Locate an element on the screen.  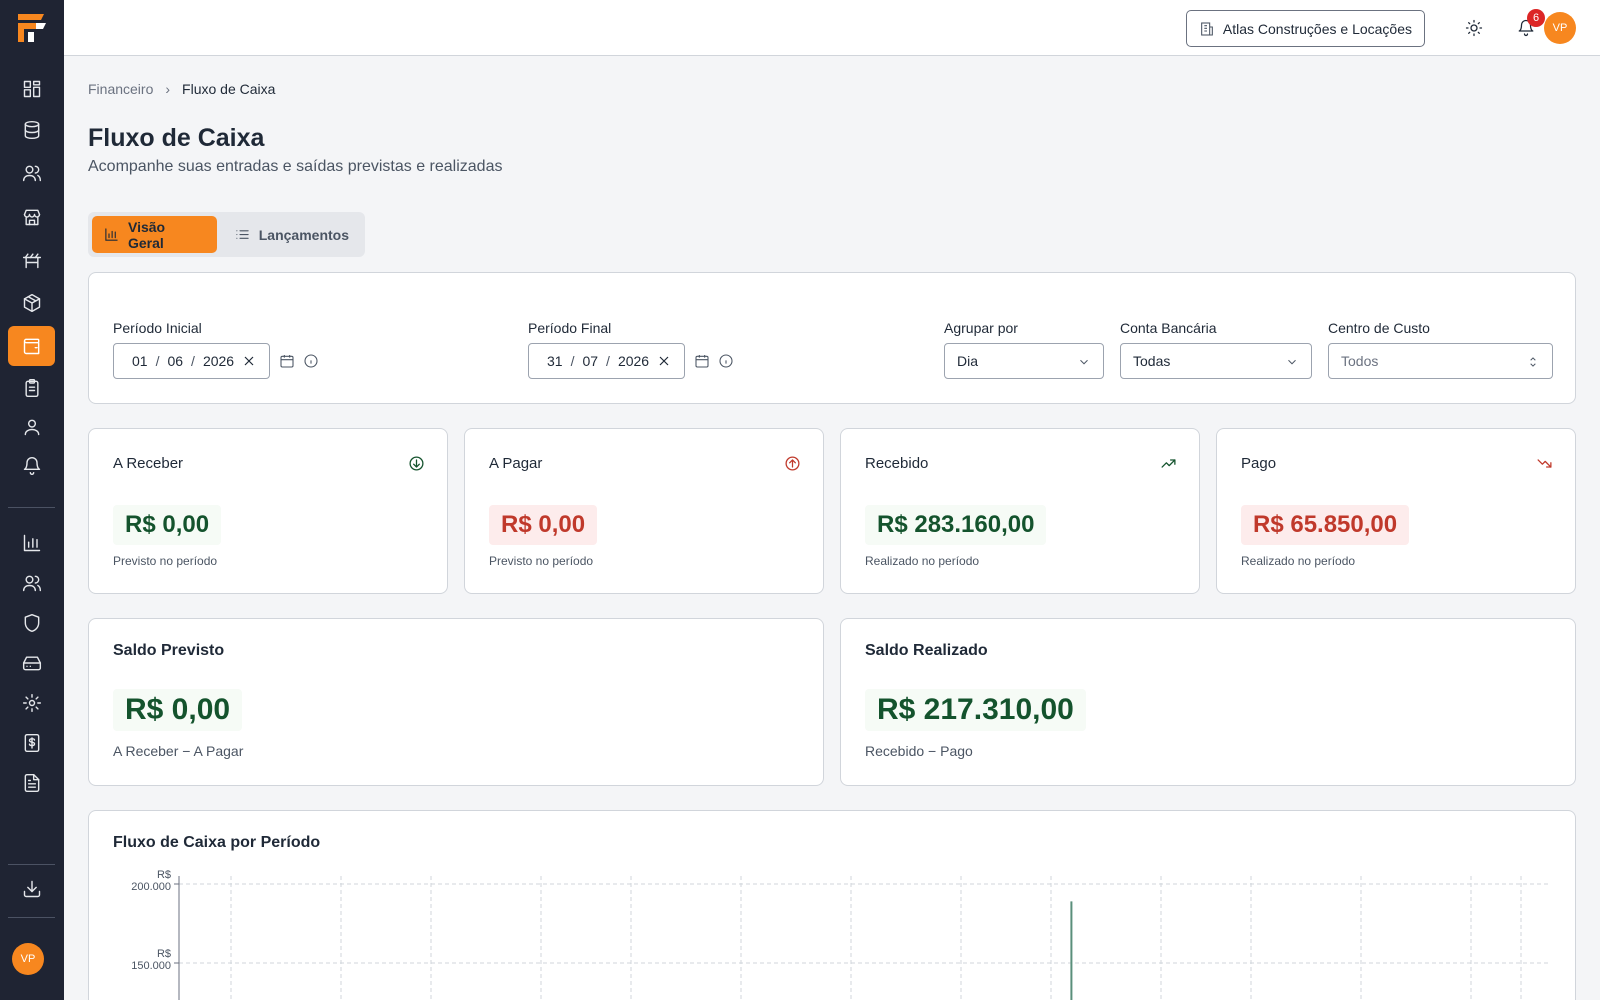
nav-package is located at coordinates (31, 303).